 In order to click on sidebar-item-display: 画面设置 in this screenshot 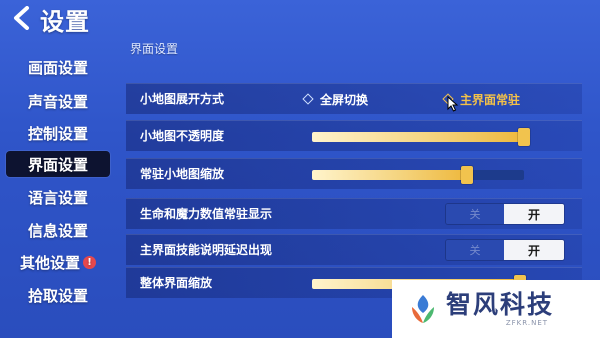, I will do `click(58, 67)`.